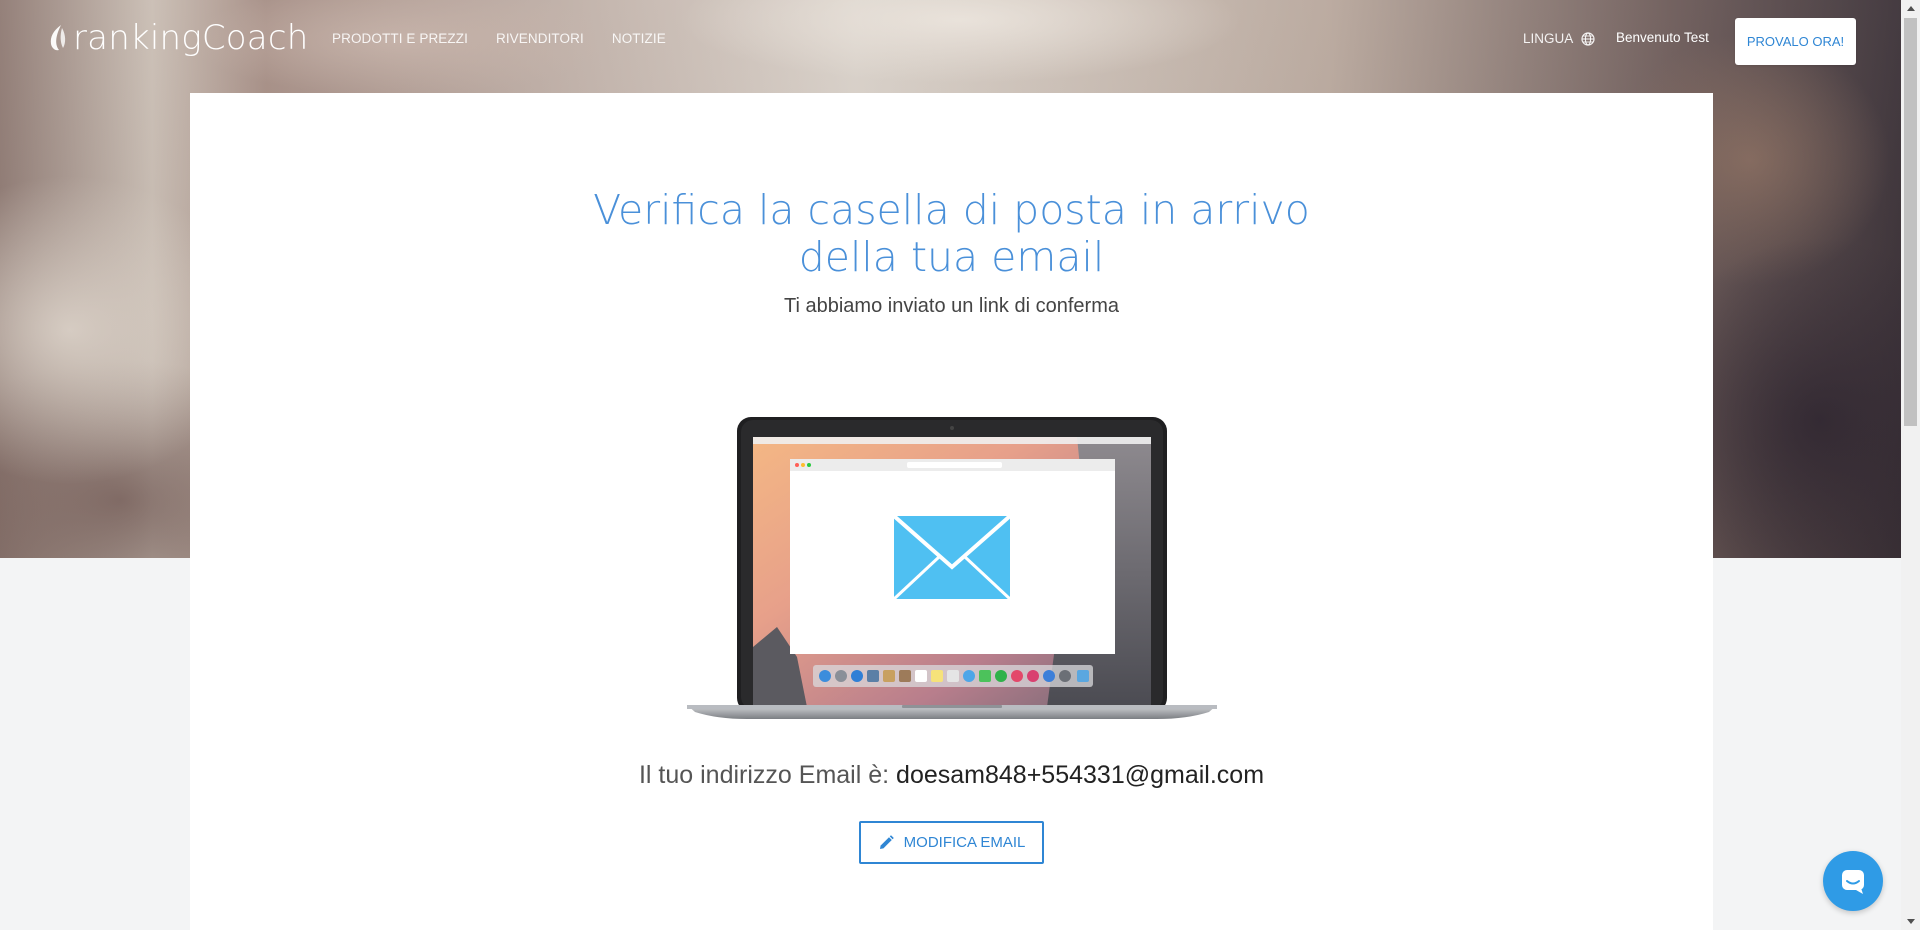 The image size is (1920, 930). I want to click on nav-item-prodotti: PRODOTTI E PREZZI, so click(400, 38).